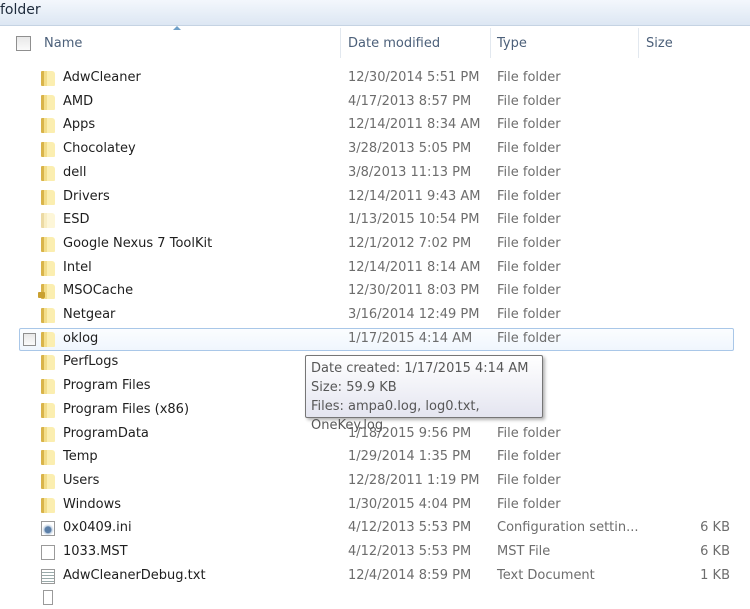  I want to click on cell-type: MST File, so click(524, 551).